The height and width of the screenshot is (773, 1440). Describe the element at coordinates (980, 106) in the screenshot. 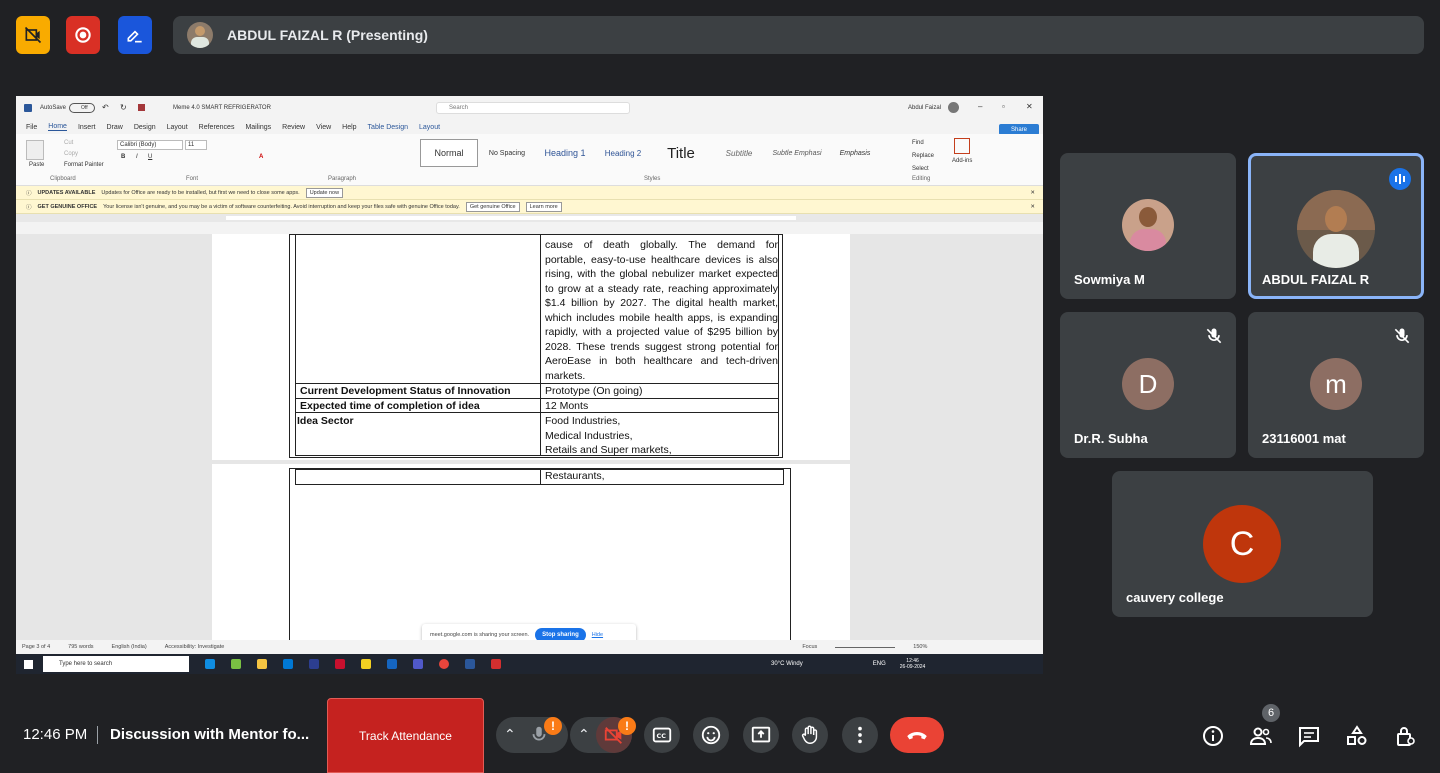

I see `minimize-icon: –` at that location.